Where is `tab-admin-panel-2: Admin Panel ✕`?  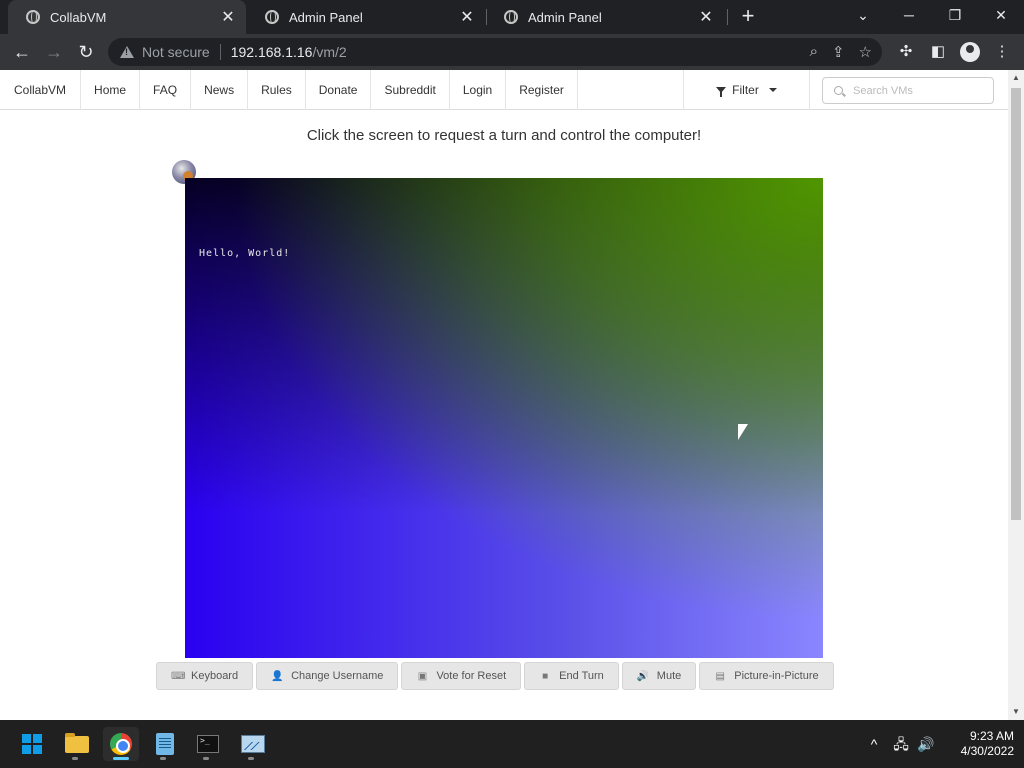 tab-admin-panel-2: Admin Panel ✕ is located at coordinates (605, 17).